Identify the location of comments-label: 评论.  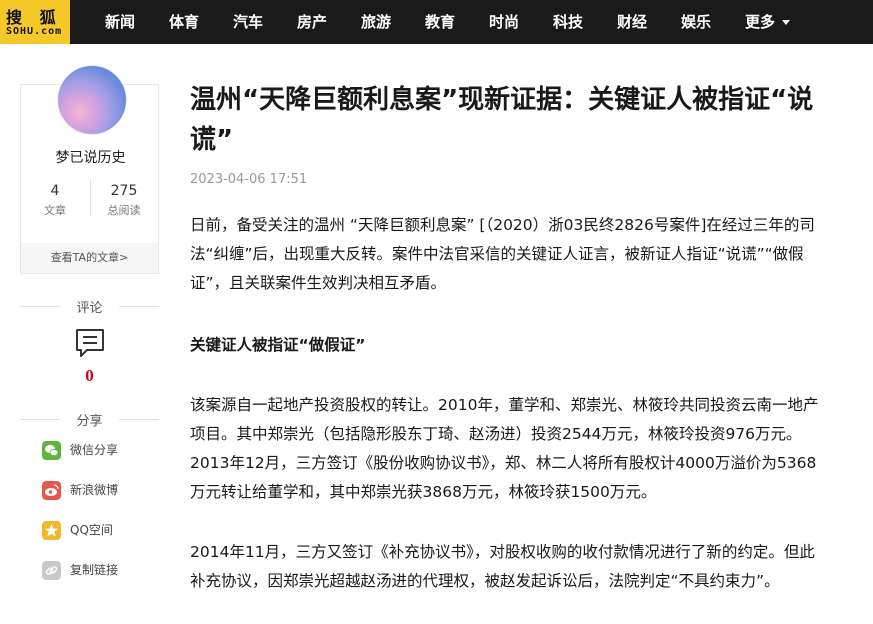
(89, 308).